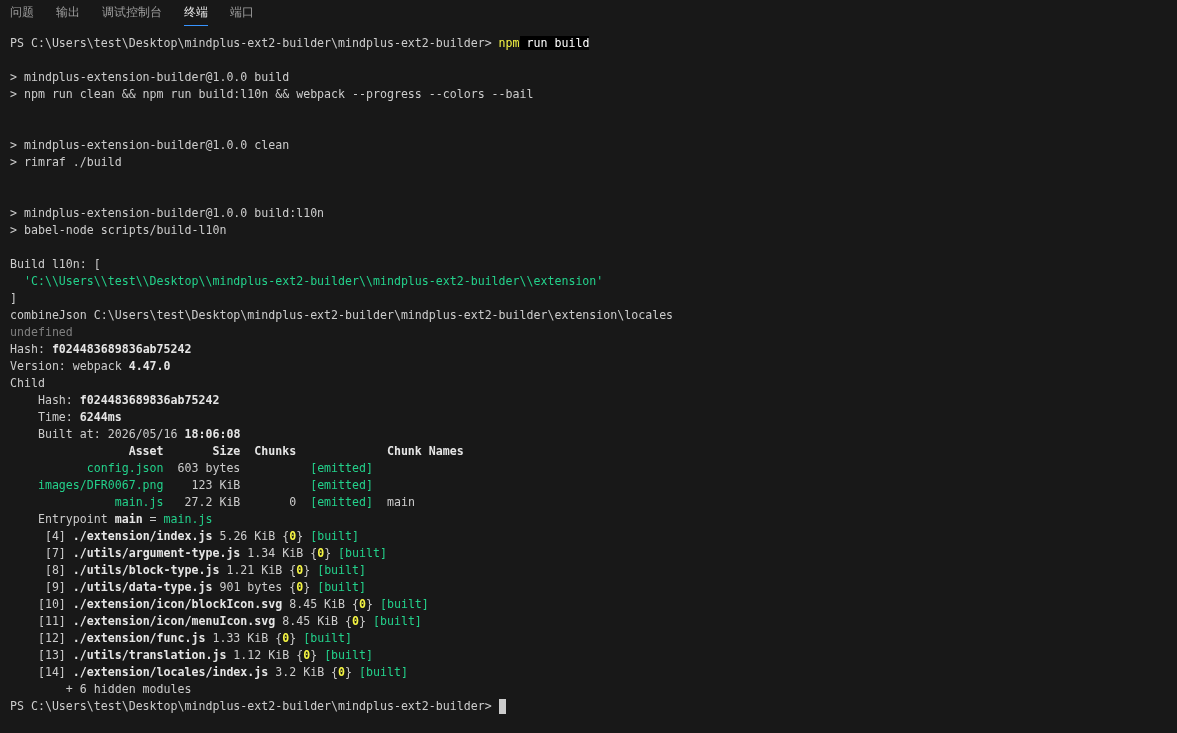  I want to click on terminal-line: [14] ./extension/locales/index.js 3.2 KiB {0} [built], so click(222, 672).